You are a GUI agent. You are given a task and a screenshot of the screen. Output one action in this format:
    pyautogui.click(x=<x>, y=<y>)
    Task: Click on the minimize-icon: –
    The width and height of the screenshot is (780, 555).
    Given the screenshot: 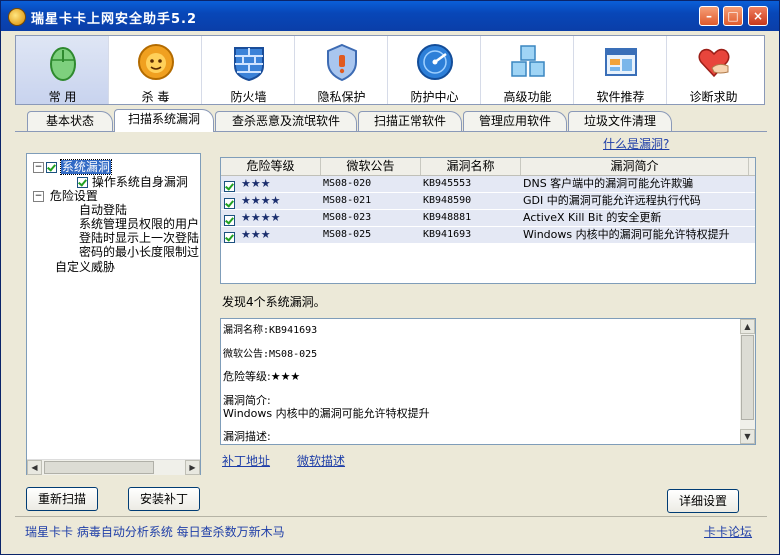 What is the action you would take?
    pyautogui.click(x=709, y=16)
    